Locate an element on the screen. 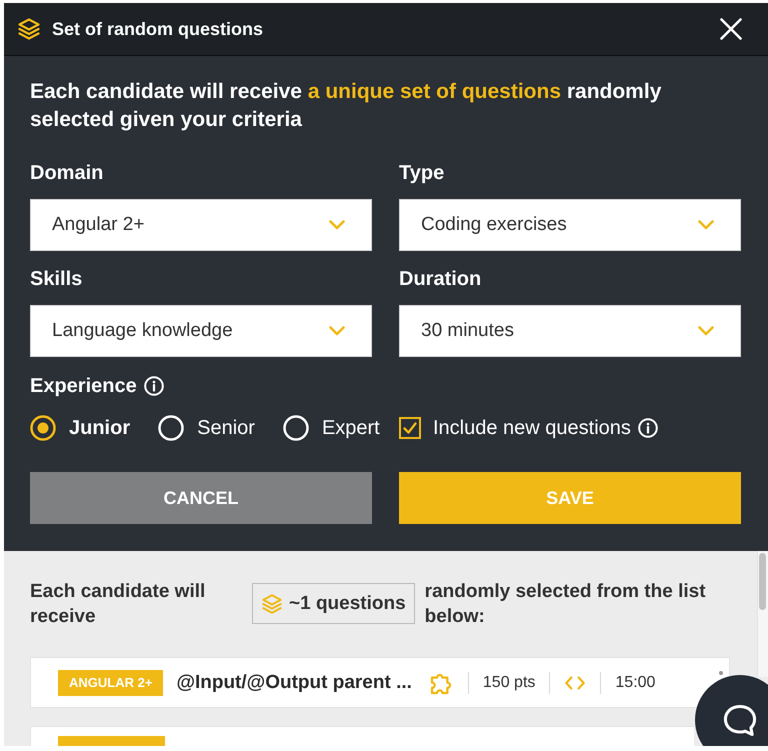 The image size is (768, 751). field-label: Skills is located at coordinates (57, 279).